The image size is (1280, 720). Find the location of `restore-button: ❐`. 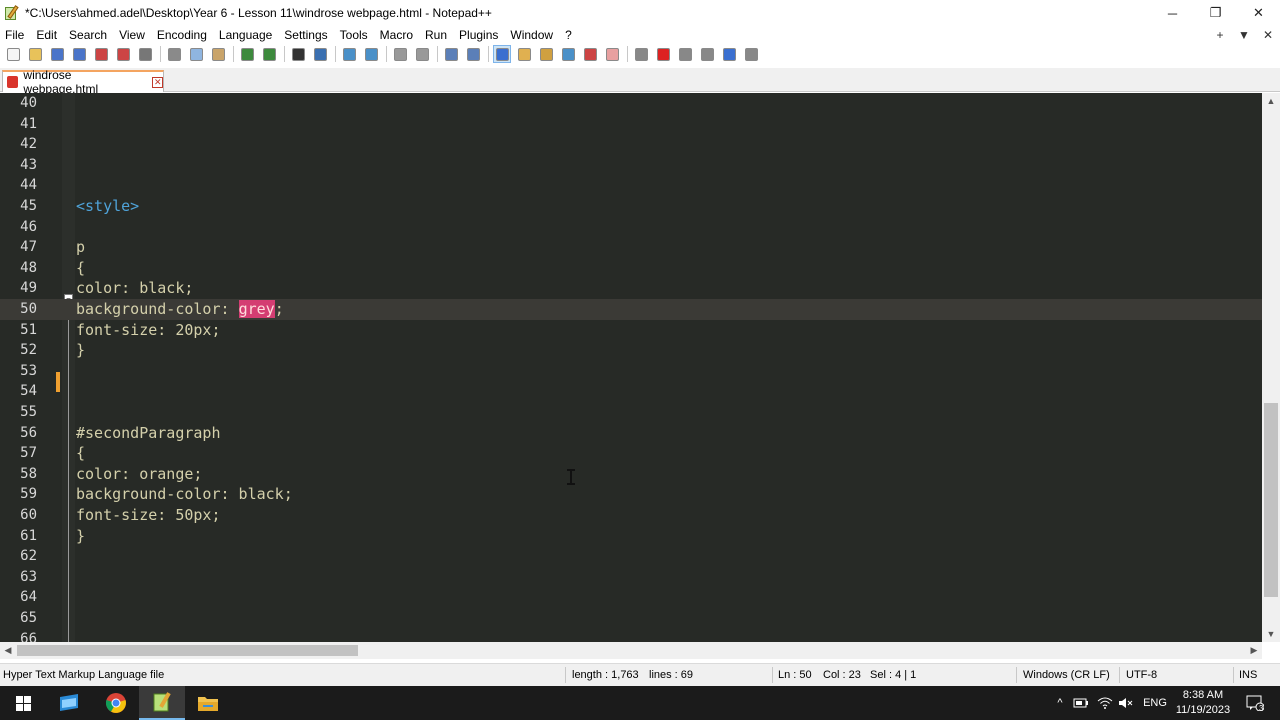

restore-button: ❐ is located at coordinates (1215, 13).